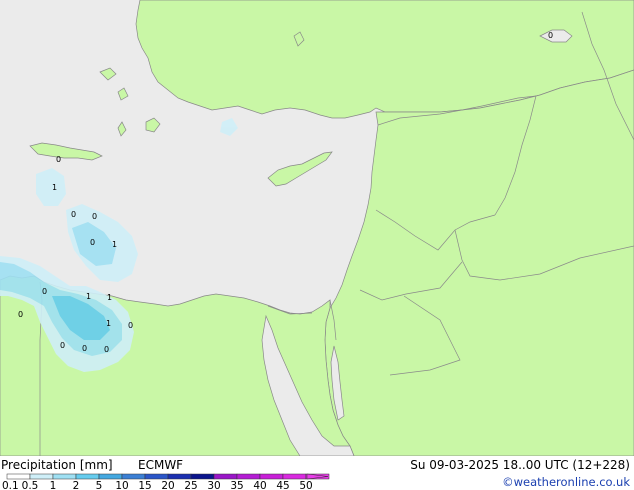  What do you see at coordinates (30, 485) in the screenshot?
I see `scale-tick-label: 0.5` at bounding box center [30, 485].